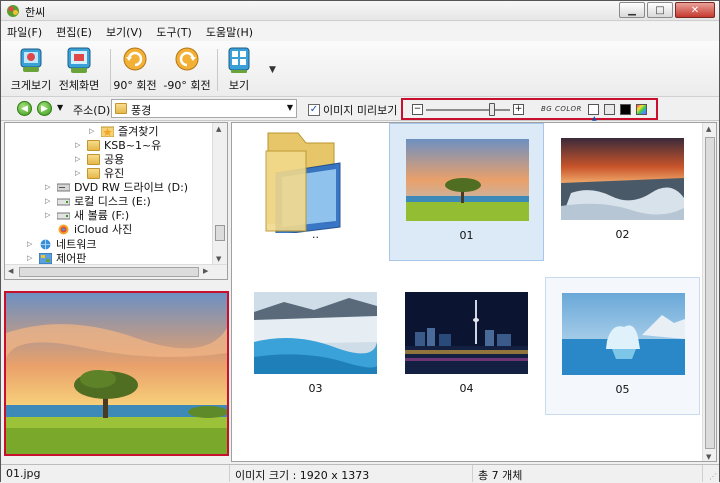  Describe the element at coordinates (123, 131) in the screenshot. I see `tree-item: ▷ 즐겨찾기` at that location.